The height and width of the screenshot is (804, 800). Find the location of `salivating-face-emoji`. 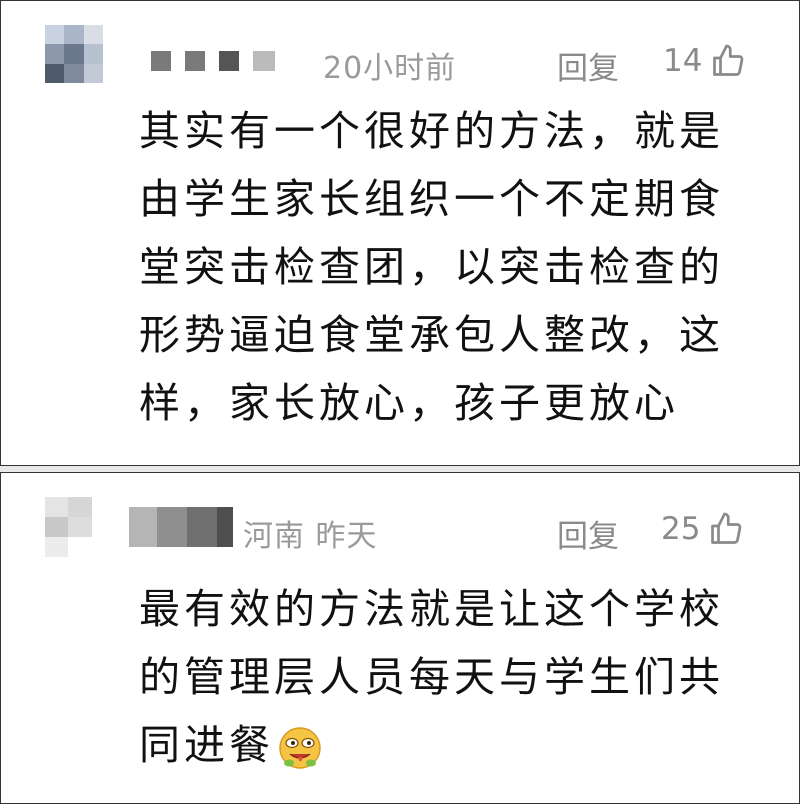

salivating-face-emoji is located at coordinates (300, 748).